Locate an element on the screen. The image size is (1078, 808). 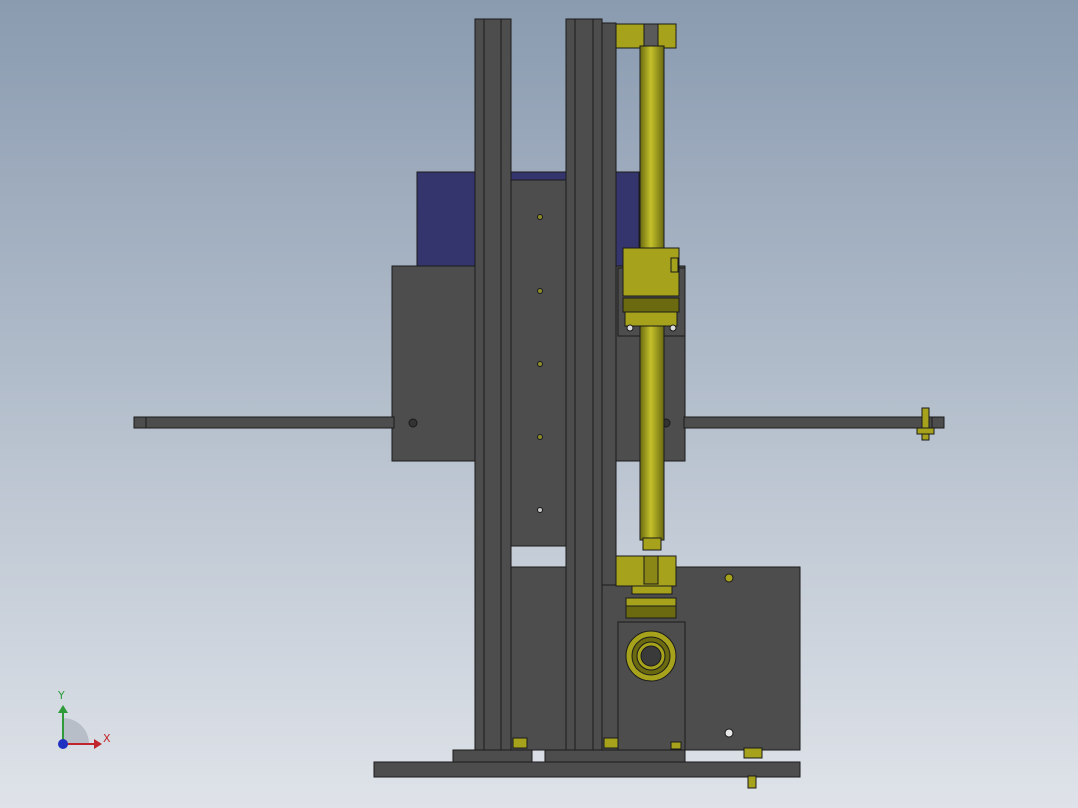
right-rail-foot is located at coordinates (615, 756).